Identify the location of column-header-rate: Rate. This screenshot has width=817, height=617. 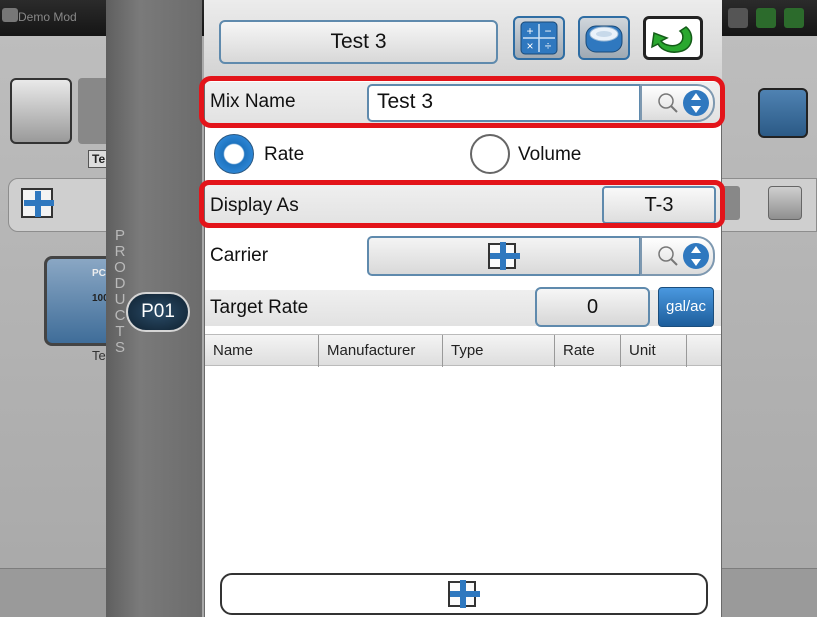
(588, 351).